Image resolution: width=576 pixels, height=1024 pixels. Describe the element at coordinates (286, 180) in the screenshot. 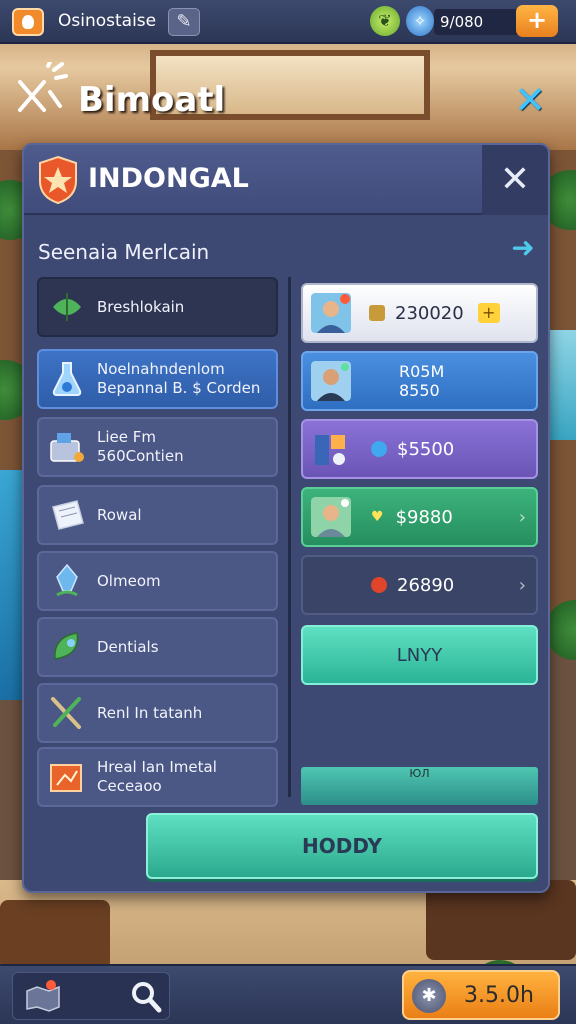

I see `panel-header: INDONGAL ✕` at that location.